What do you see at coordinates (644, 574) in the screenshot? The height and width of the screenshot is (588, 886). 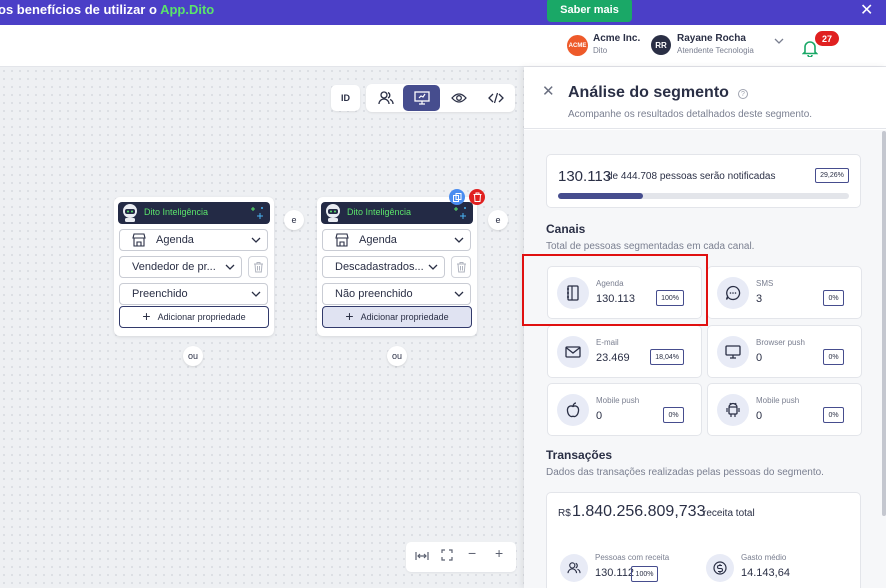 I see `kpi-percent: 100%` at bounding box center [644, 574].